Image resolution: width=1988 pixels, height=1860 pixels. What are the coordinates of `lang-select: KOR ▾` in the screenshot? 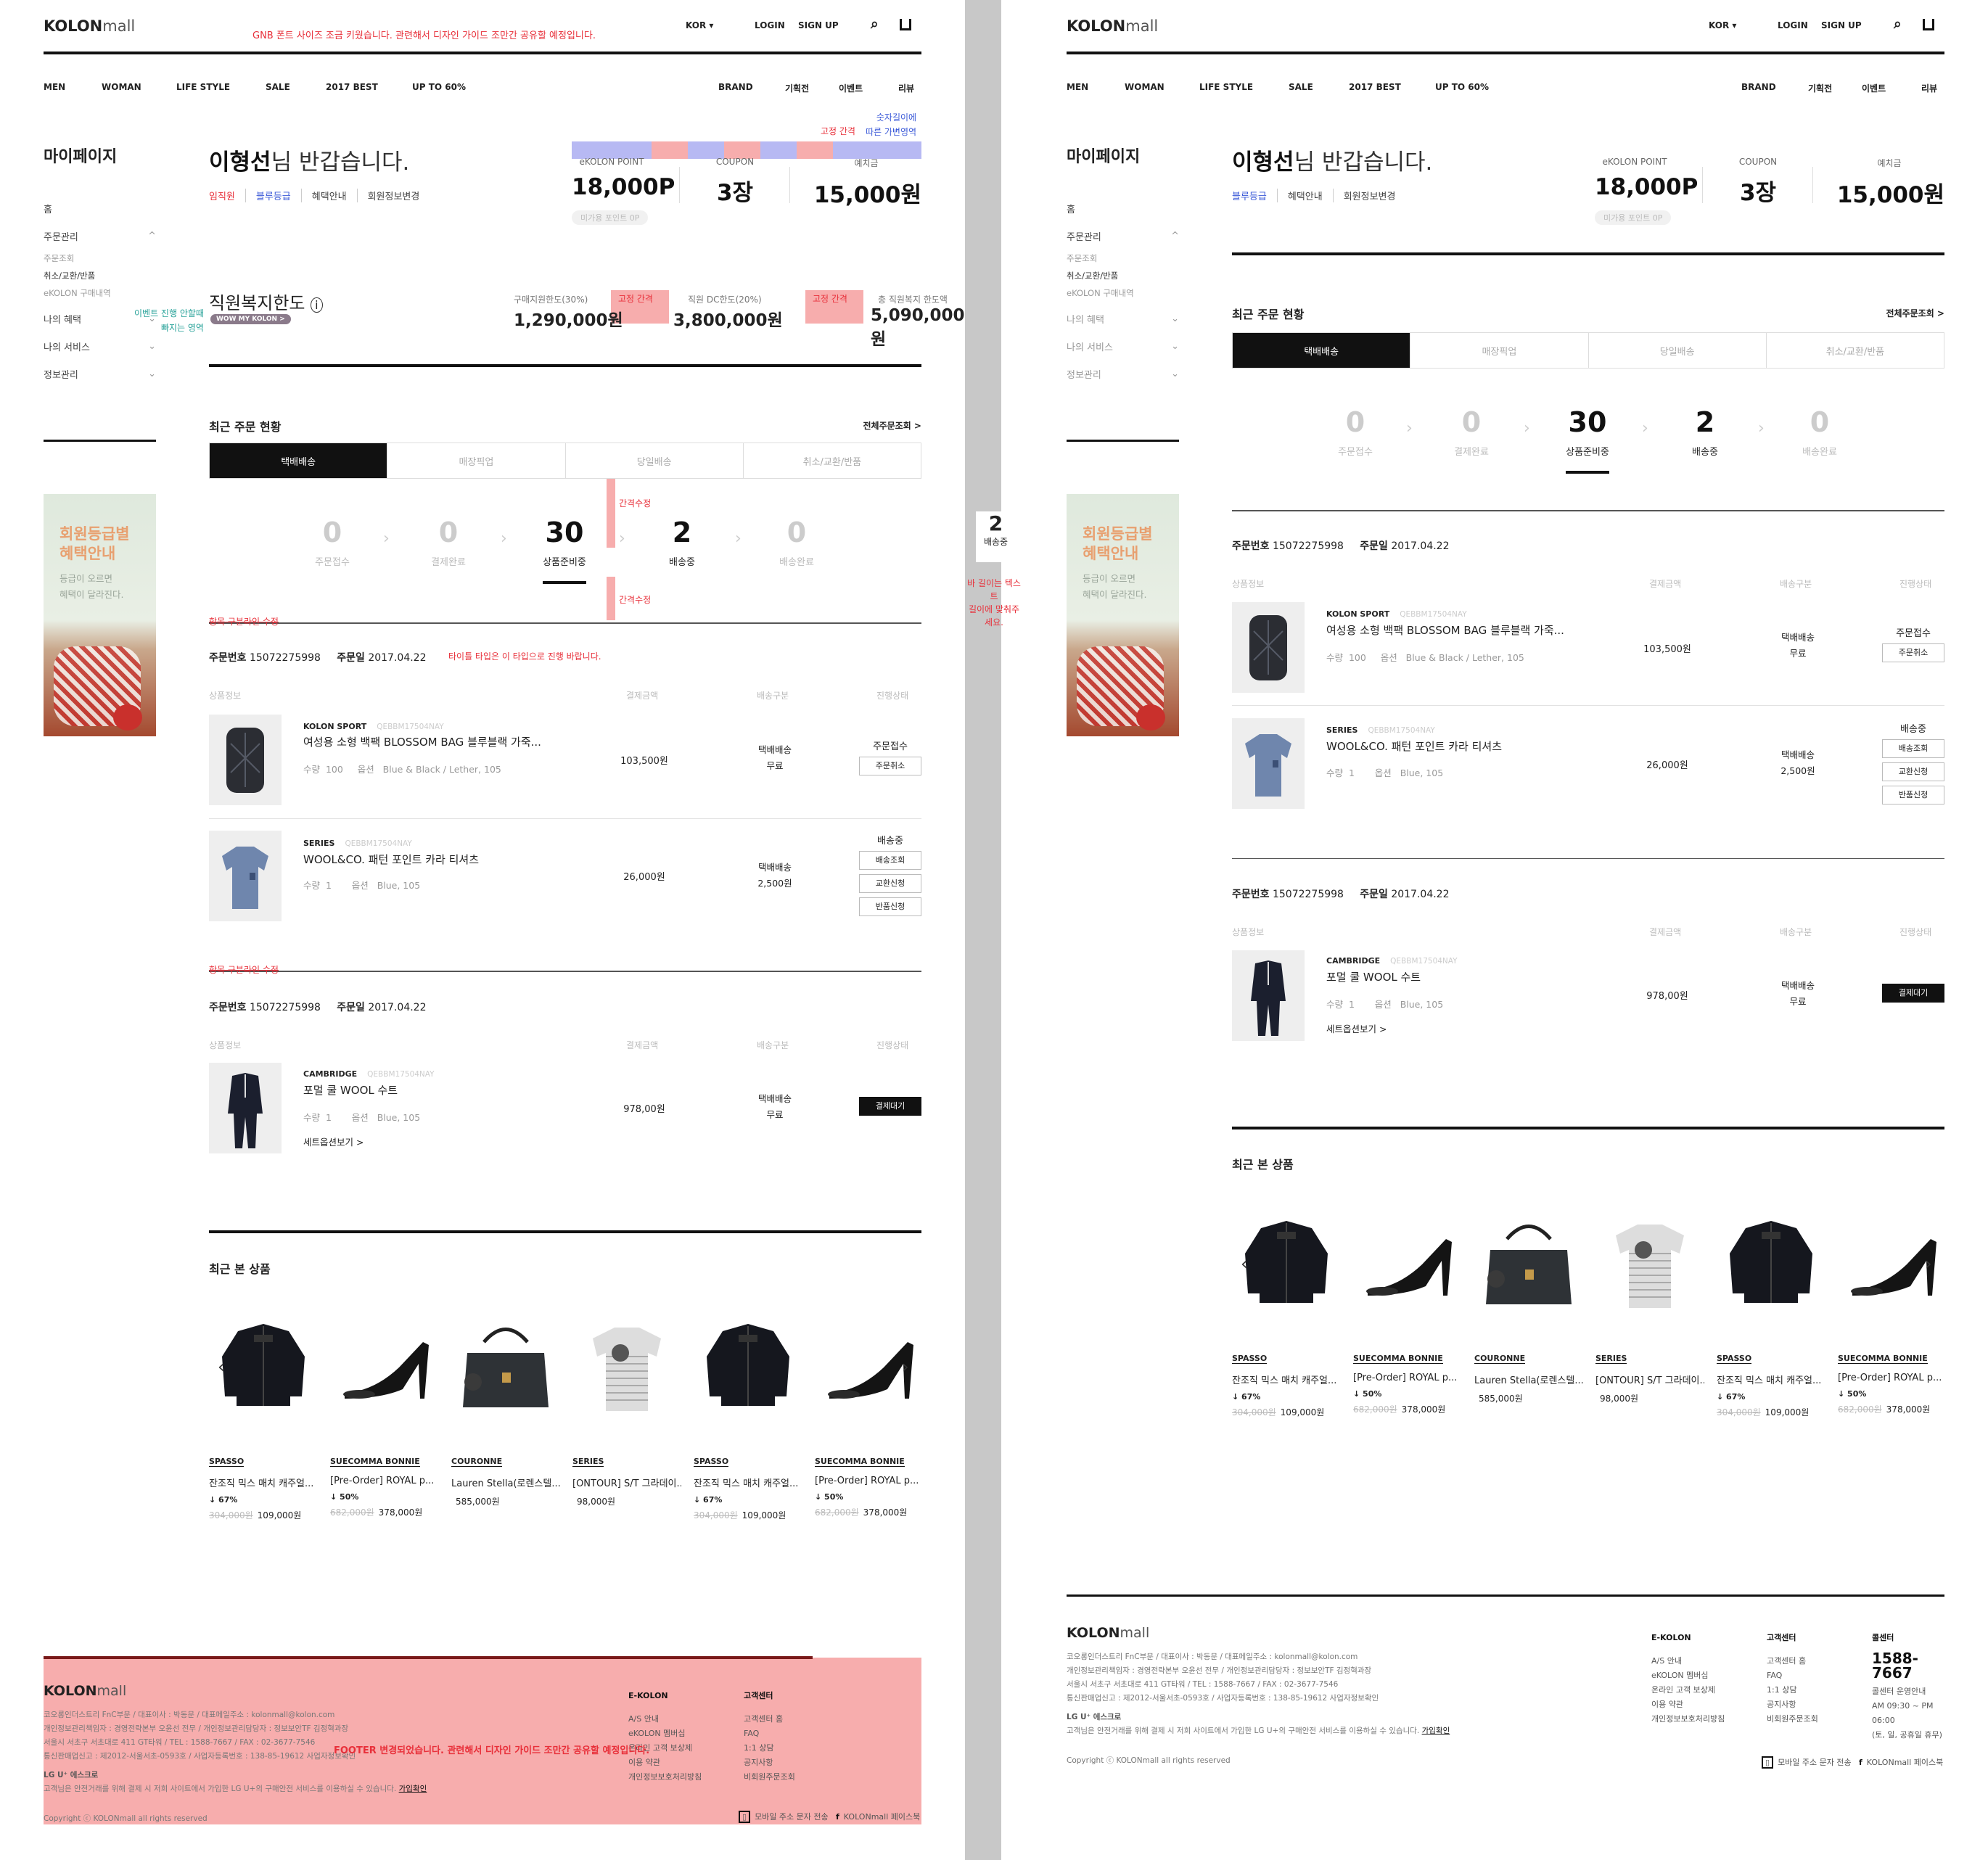 It's located at (699, 25).